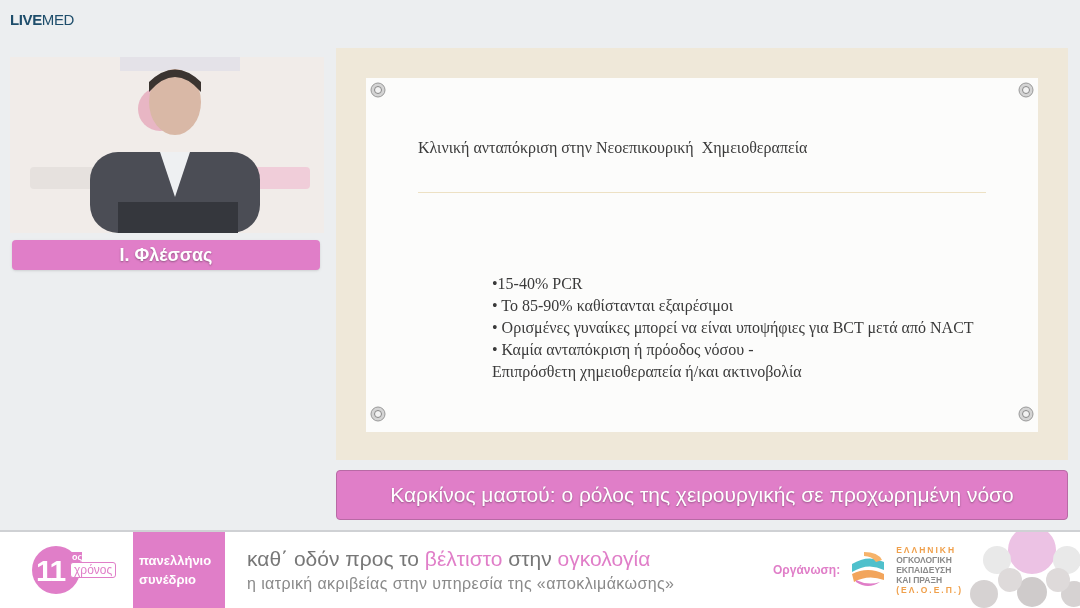  Describe the element at coordinates (449, 559) in the screenshot. I see `tagline: καθ΄ οδόν προς το βέλτιστο στην ογκολογία` at that location.